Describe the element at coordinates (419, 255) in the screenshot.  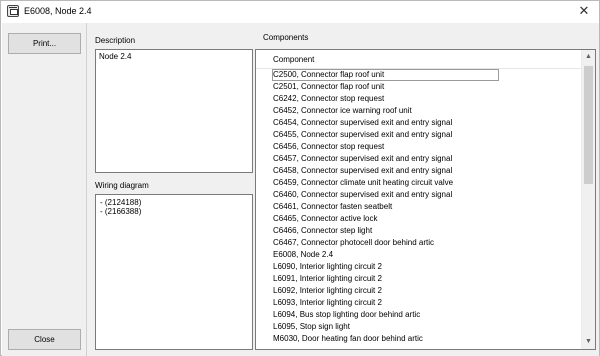
I see `list-item: E6008, Node 2.4` at that location.